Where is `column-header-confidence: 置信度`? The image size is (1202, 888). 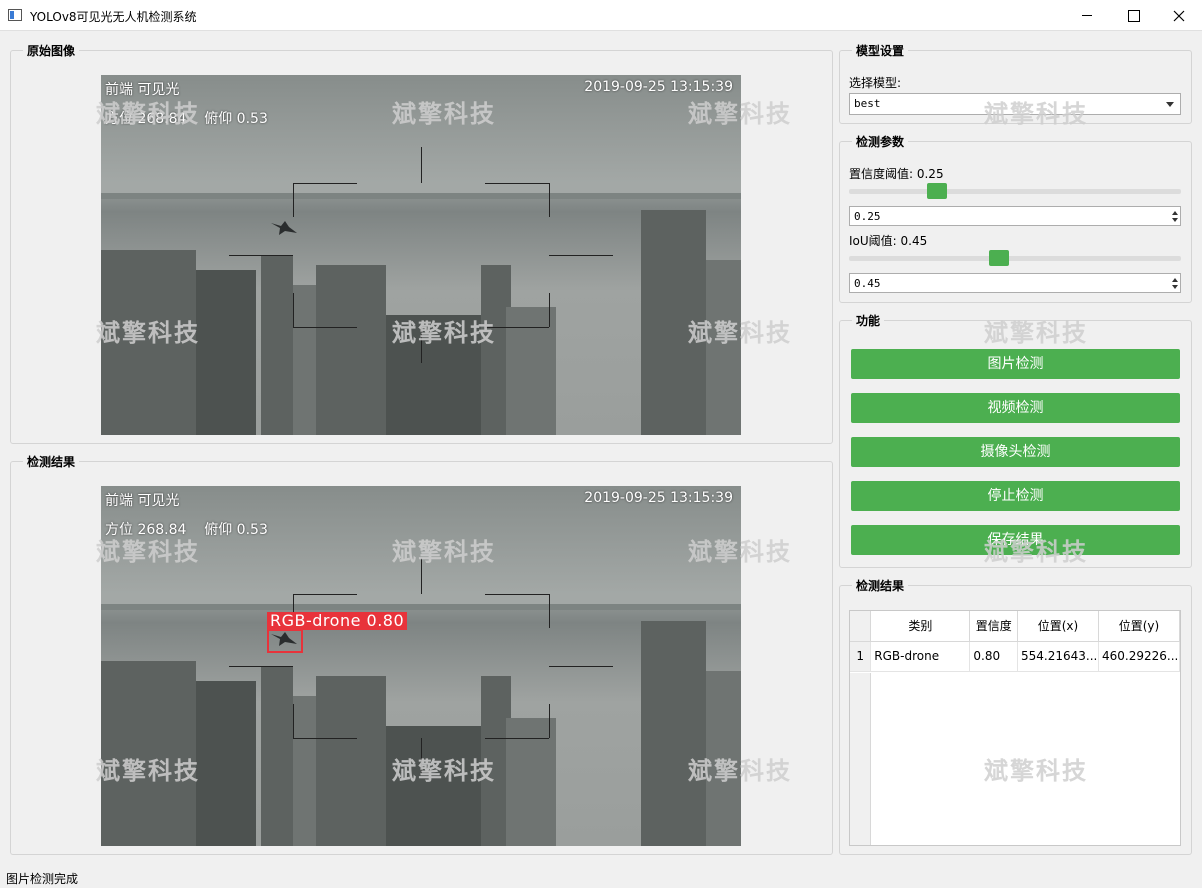 column-header-confidence: 置信度 is located at coordinates (993, 626).